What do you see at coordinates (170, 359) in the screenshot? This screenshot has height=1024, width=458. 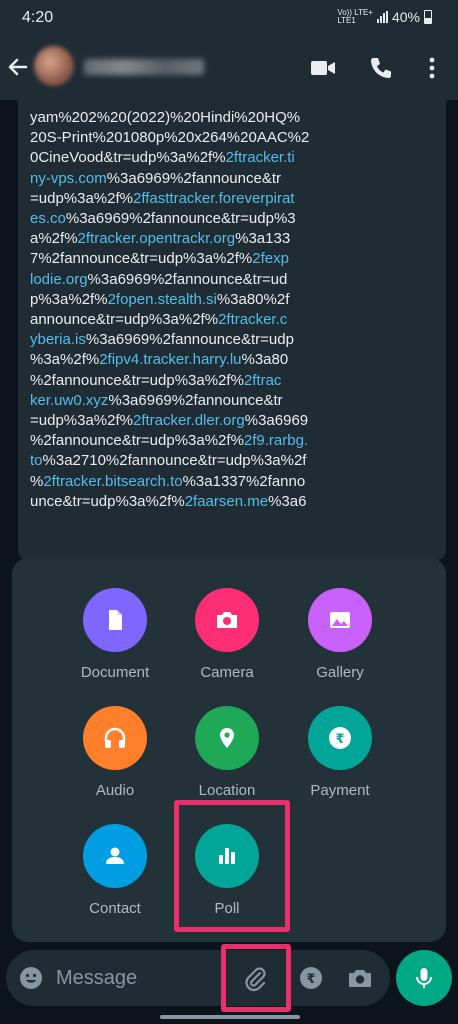 I see `message-link: 2fipv4.tracker.harry.lu` at bounding box center [170, 359].